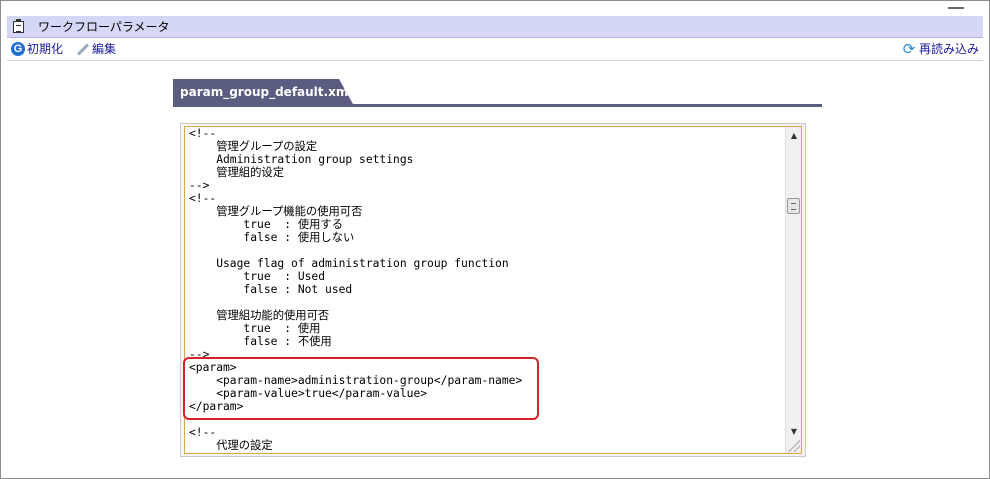 This screenshot has height=479, width=990. What do you see at coordinates (793, 206) in the screenshot?
I see `scroll-thumb` at bounding box center [793, 206].